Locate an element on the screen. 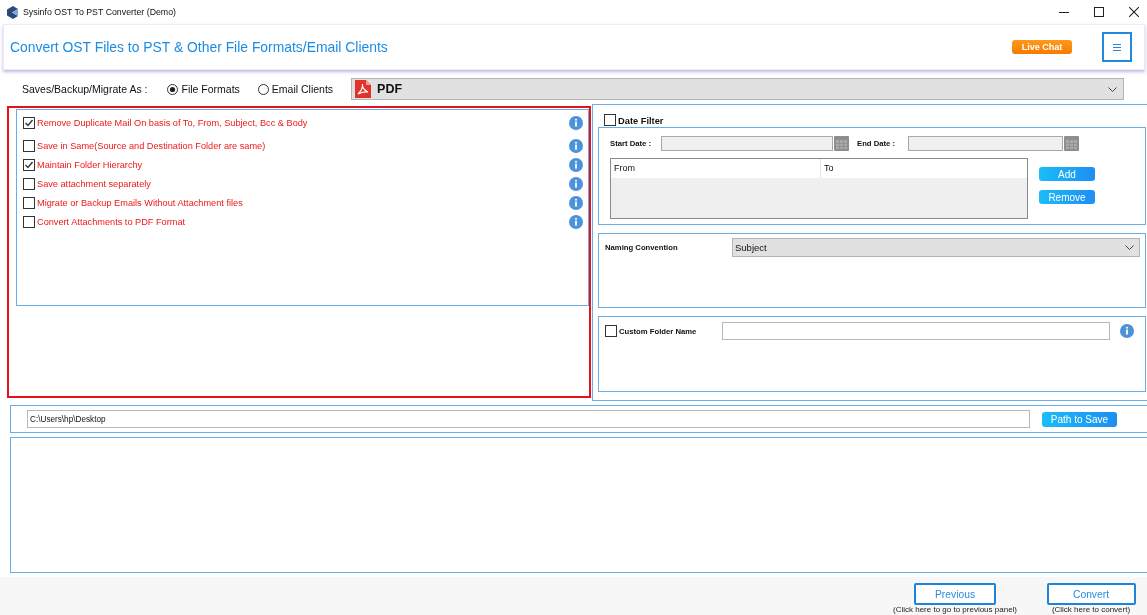 This screenshot has height=615, width=1147. add-button: Add is located at coordinates (1067, 174).